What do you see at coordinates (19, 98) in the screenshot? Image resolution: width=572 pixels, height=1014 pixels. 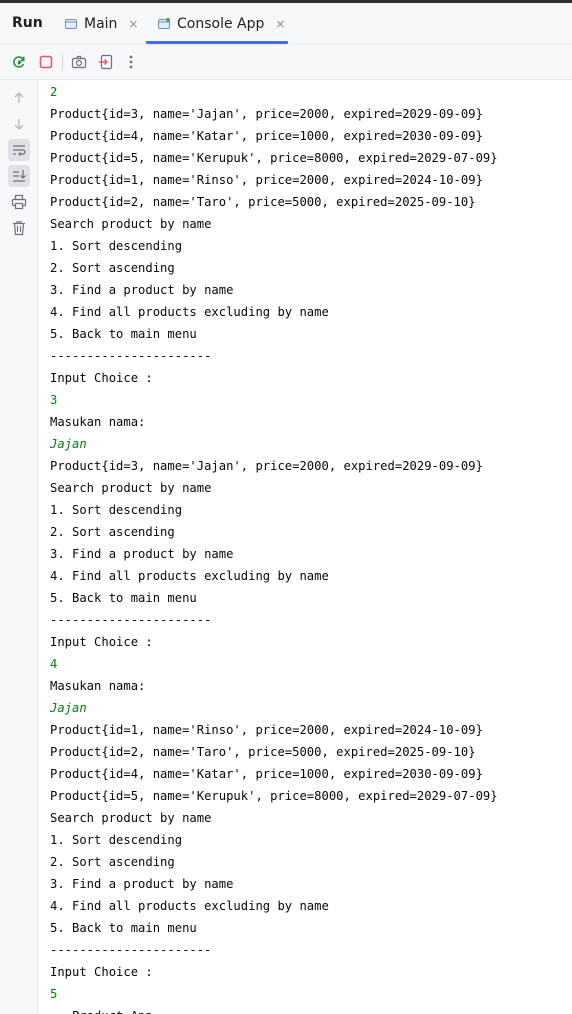 I see `arrow-up-icon` at bounding box center [19, 98].